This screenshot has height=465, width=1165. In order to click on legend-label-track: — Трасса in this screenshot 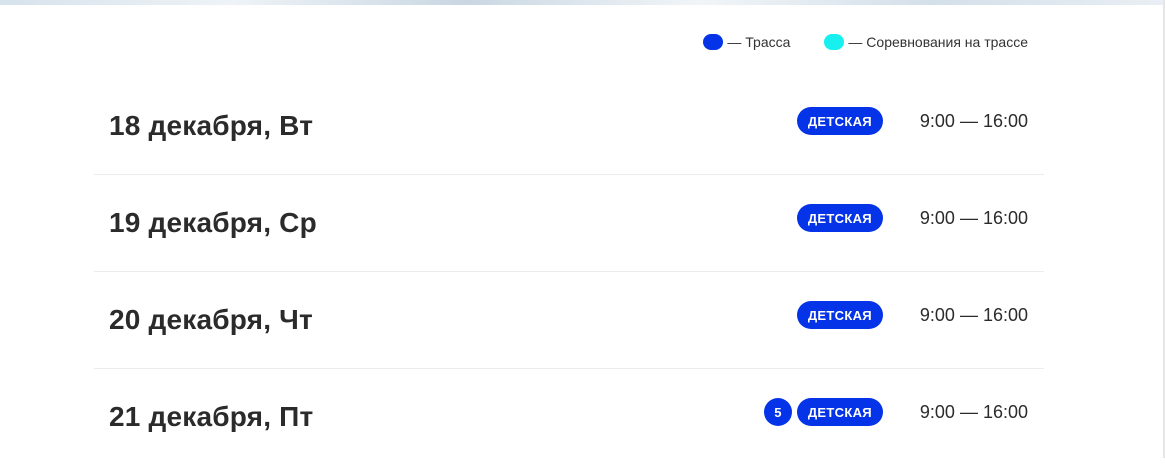, I will do `click(759, 42)`.